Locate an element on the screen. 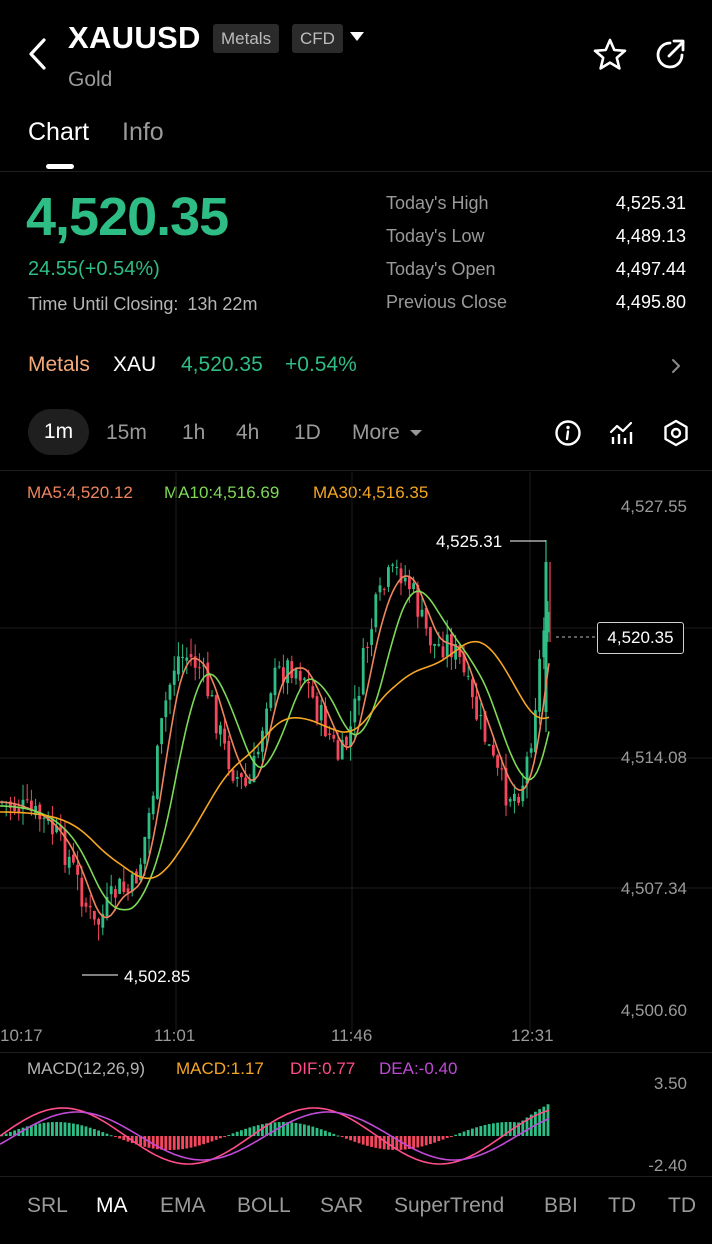  time-until-closing: Time Until Closing: 13h 22m is located at coordinates (142, 304).